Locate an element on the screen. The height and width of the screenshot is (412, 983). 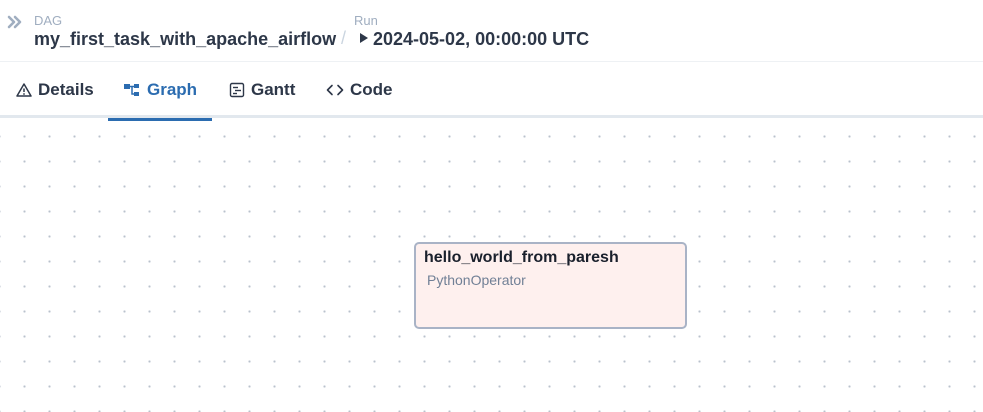
run-id: 2024-05-02, 00:00:00 UTC is located at coordinates (481, 39).